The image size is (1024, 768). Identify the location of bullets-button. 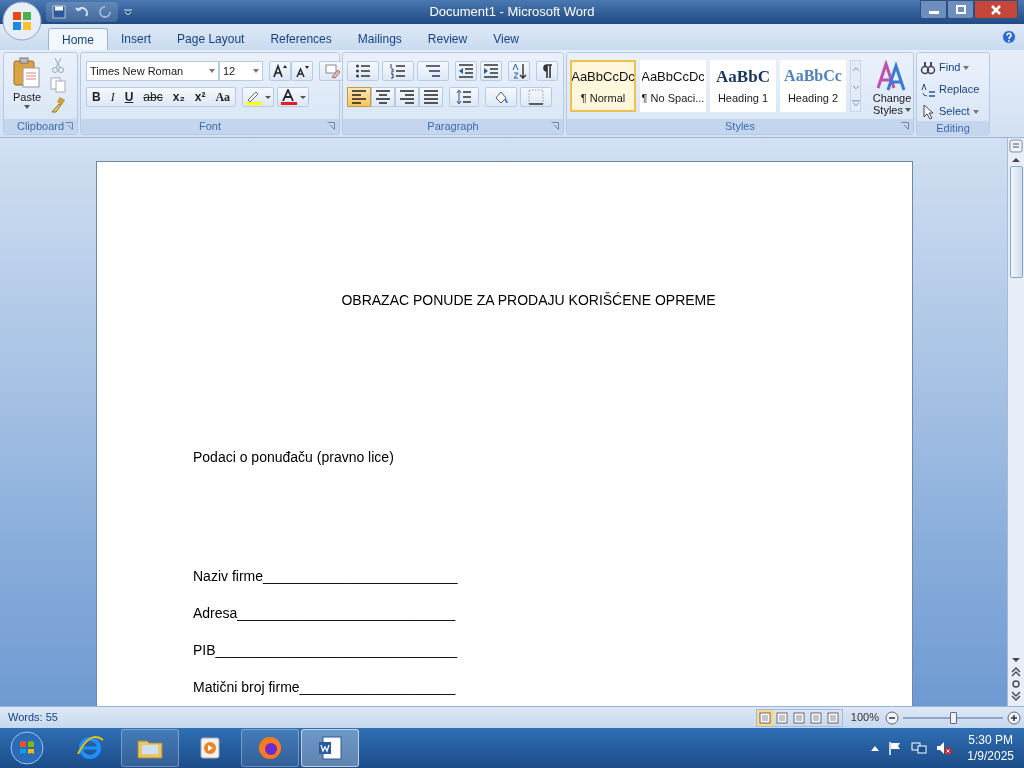
(363, 71).